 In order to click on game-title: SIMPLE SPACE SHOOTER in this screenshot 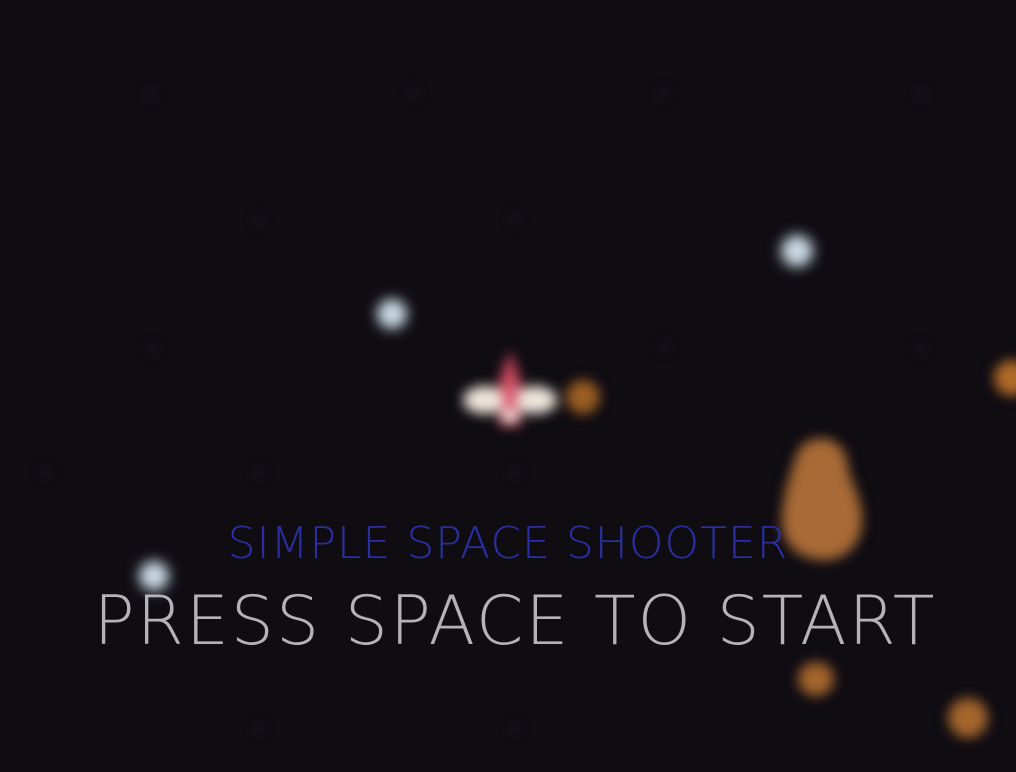, I will do `click(508, 543)`.